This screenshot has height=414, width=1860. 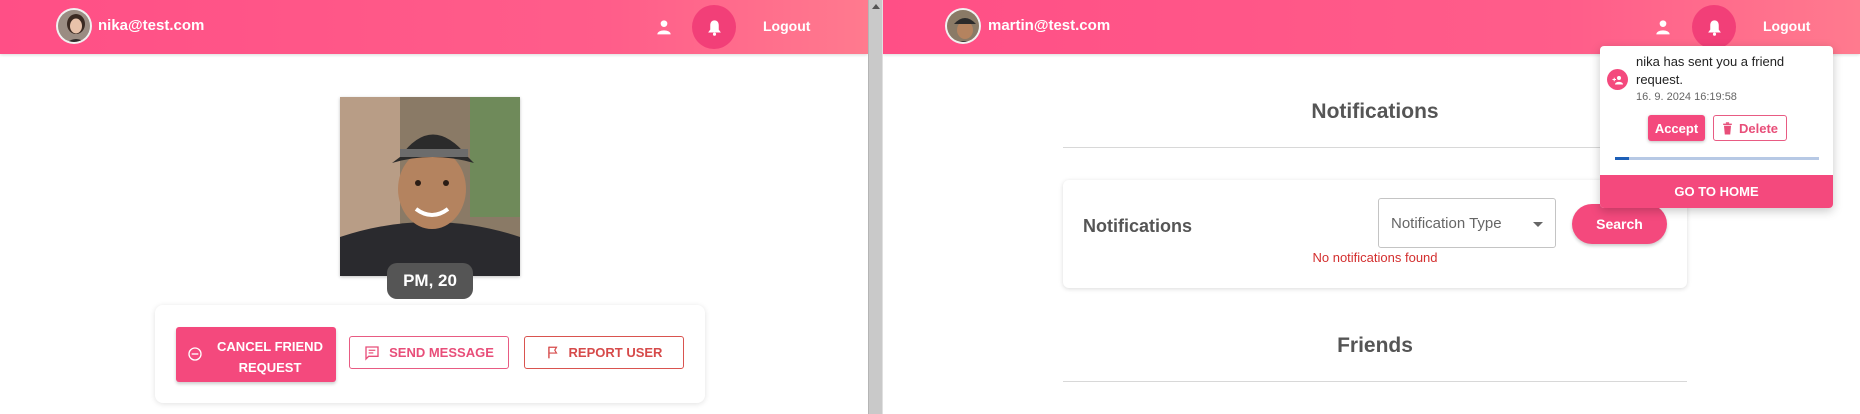 I want to click on right-user-avatar, so click(x=963, y=26).